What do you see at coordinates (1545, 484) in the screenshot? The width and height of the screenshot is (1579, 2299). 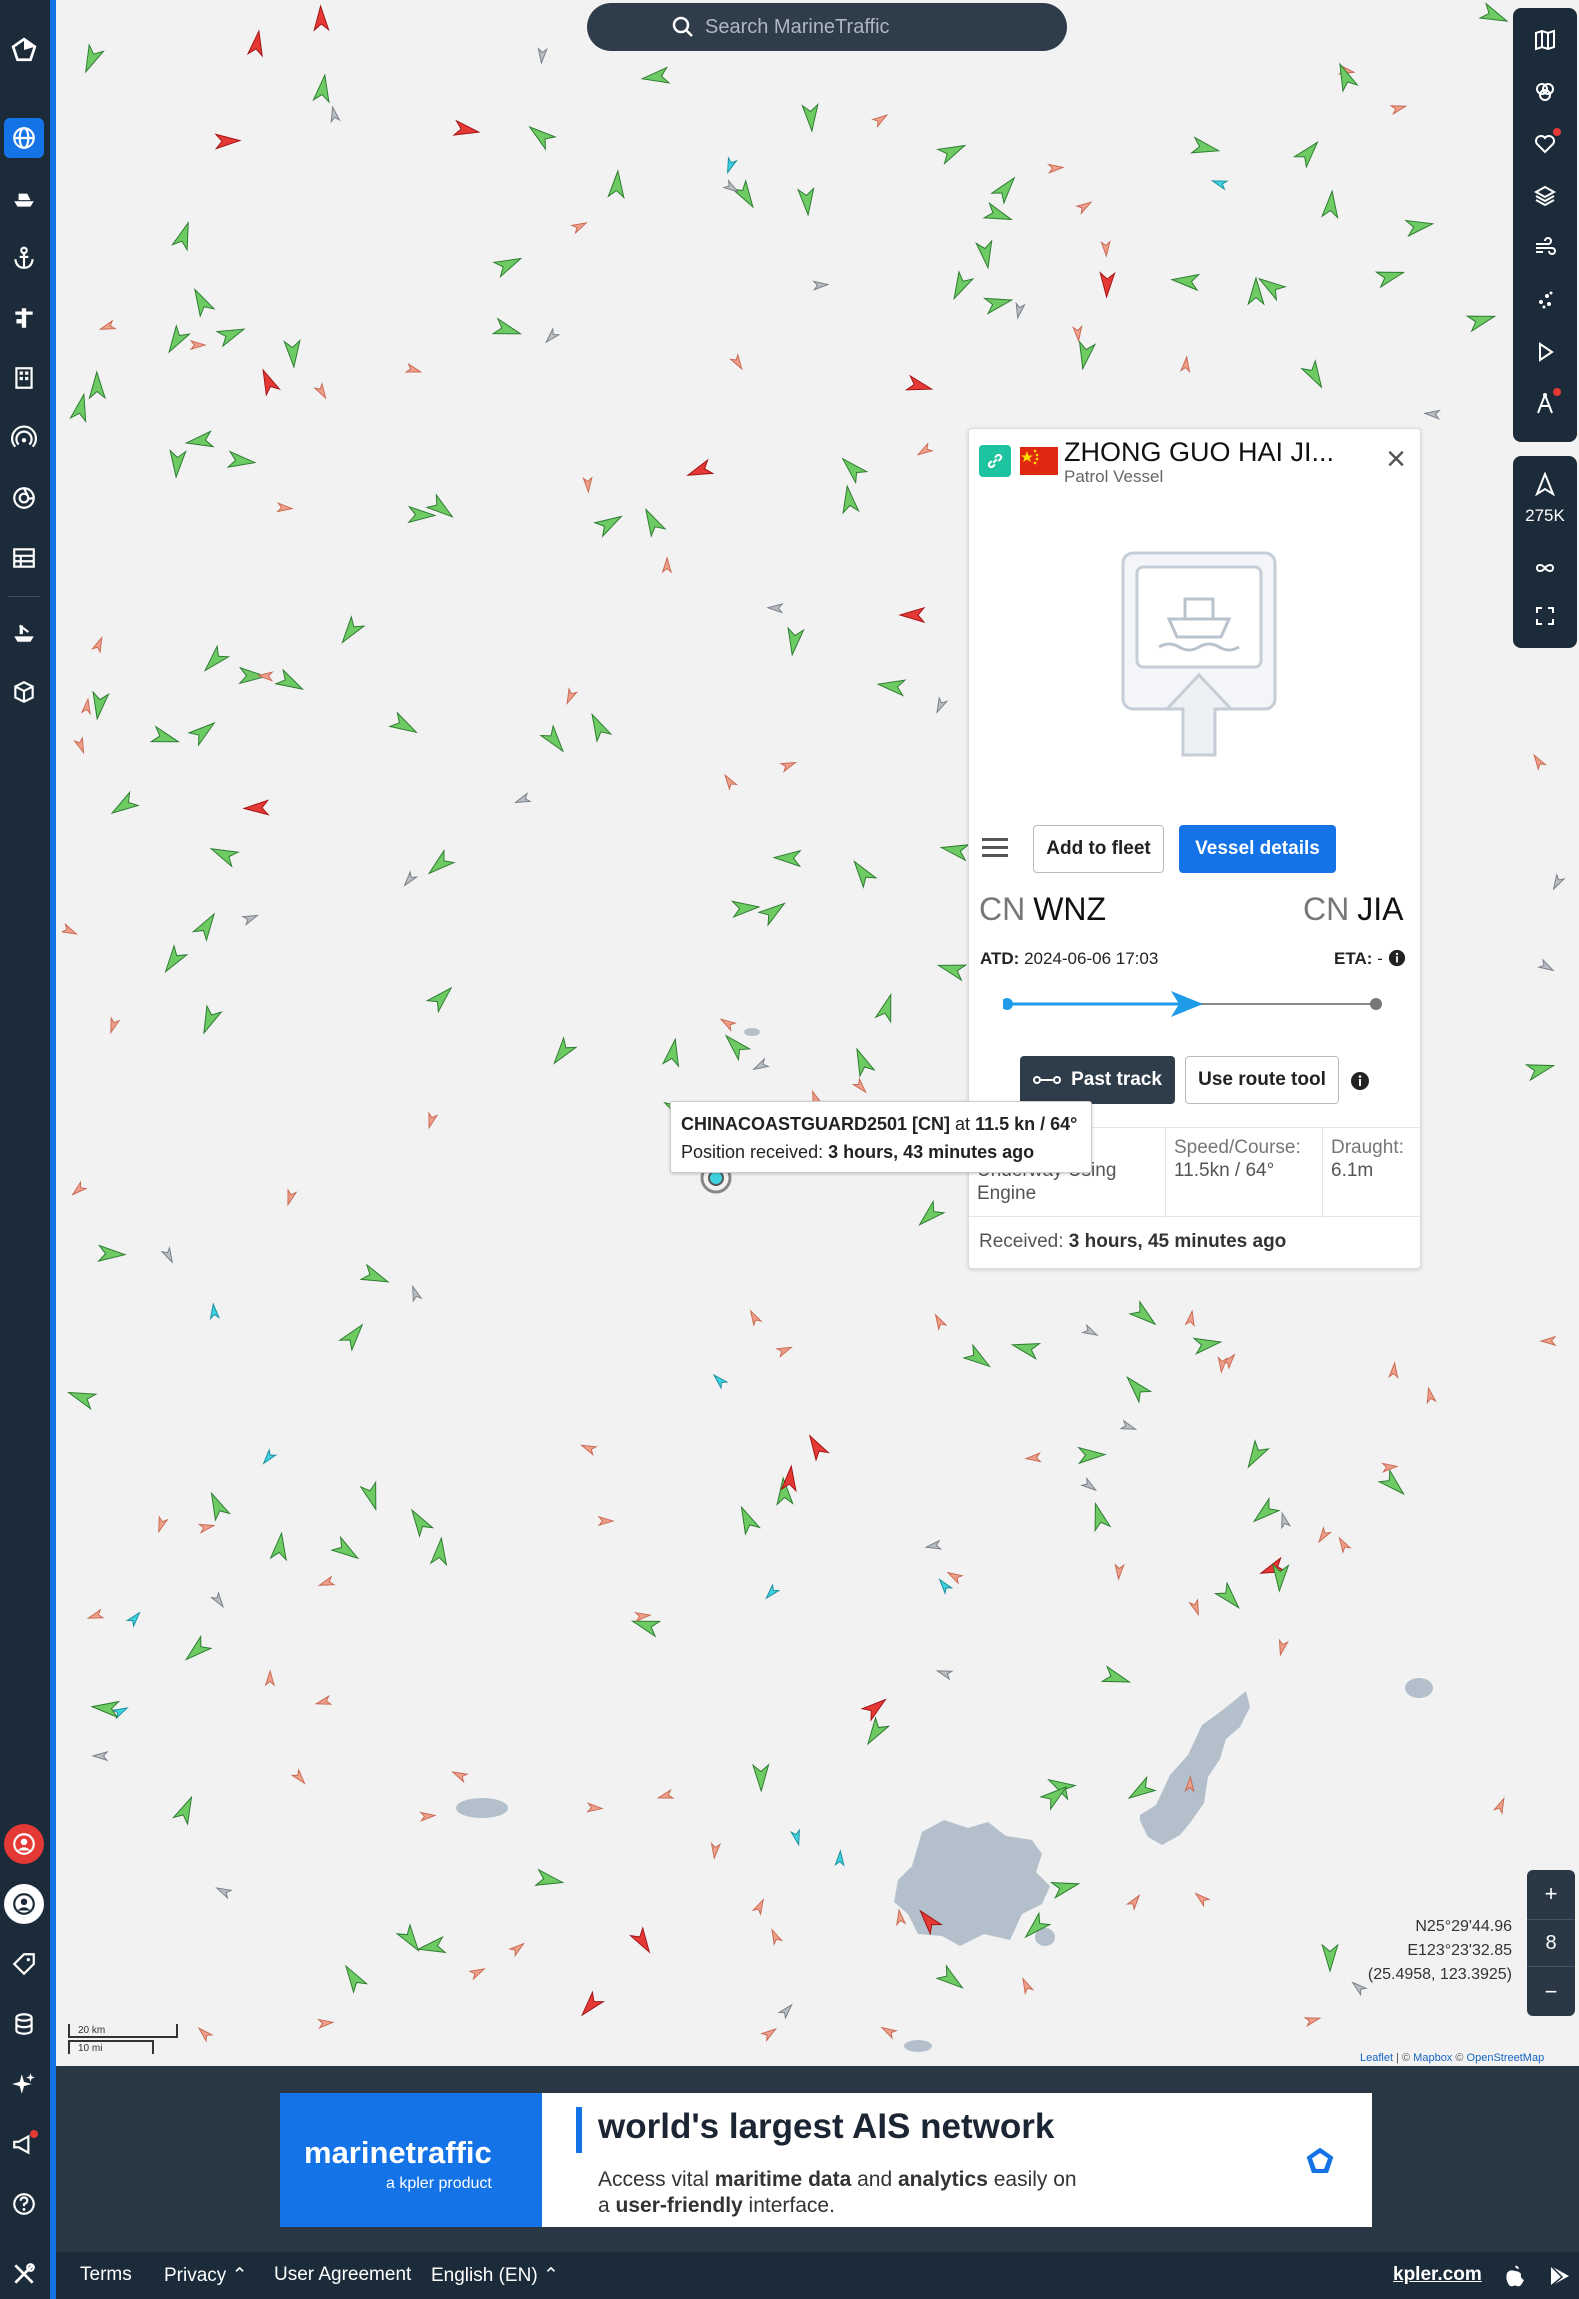 I see `vessel-arrow-icon` at bounding box center [1545, 484].